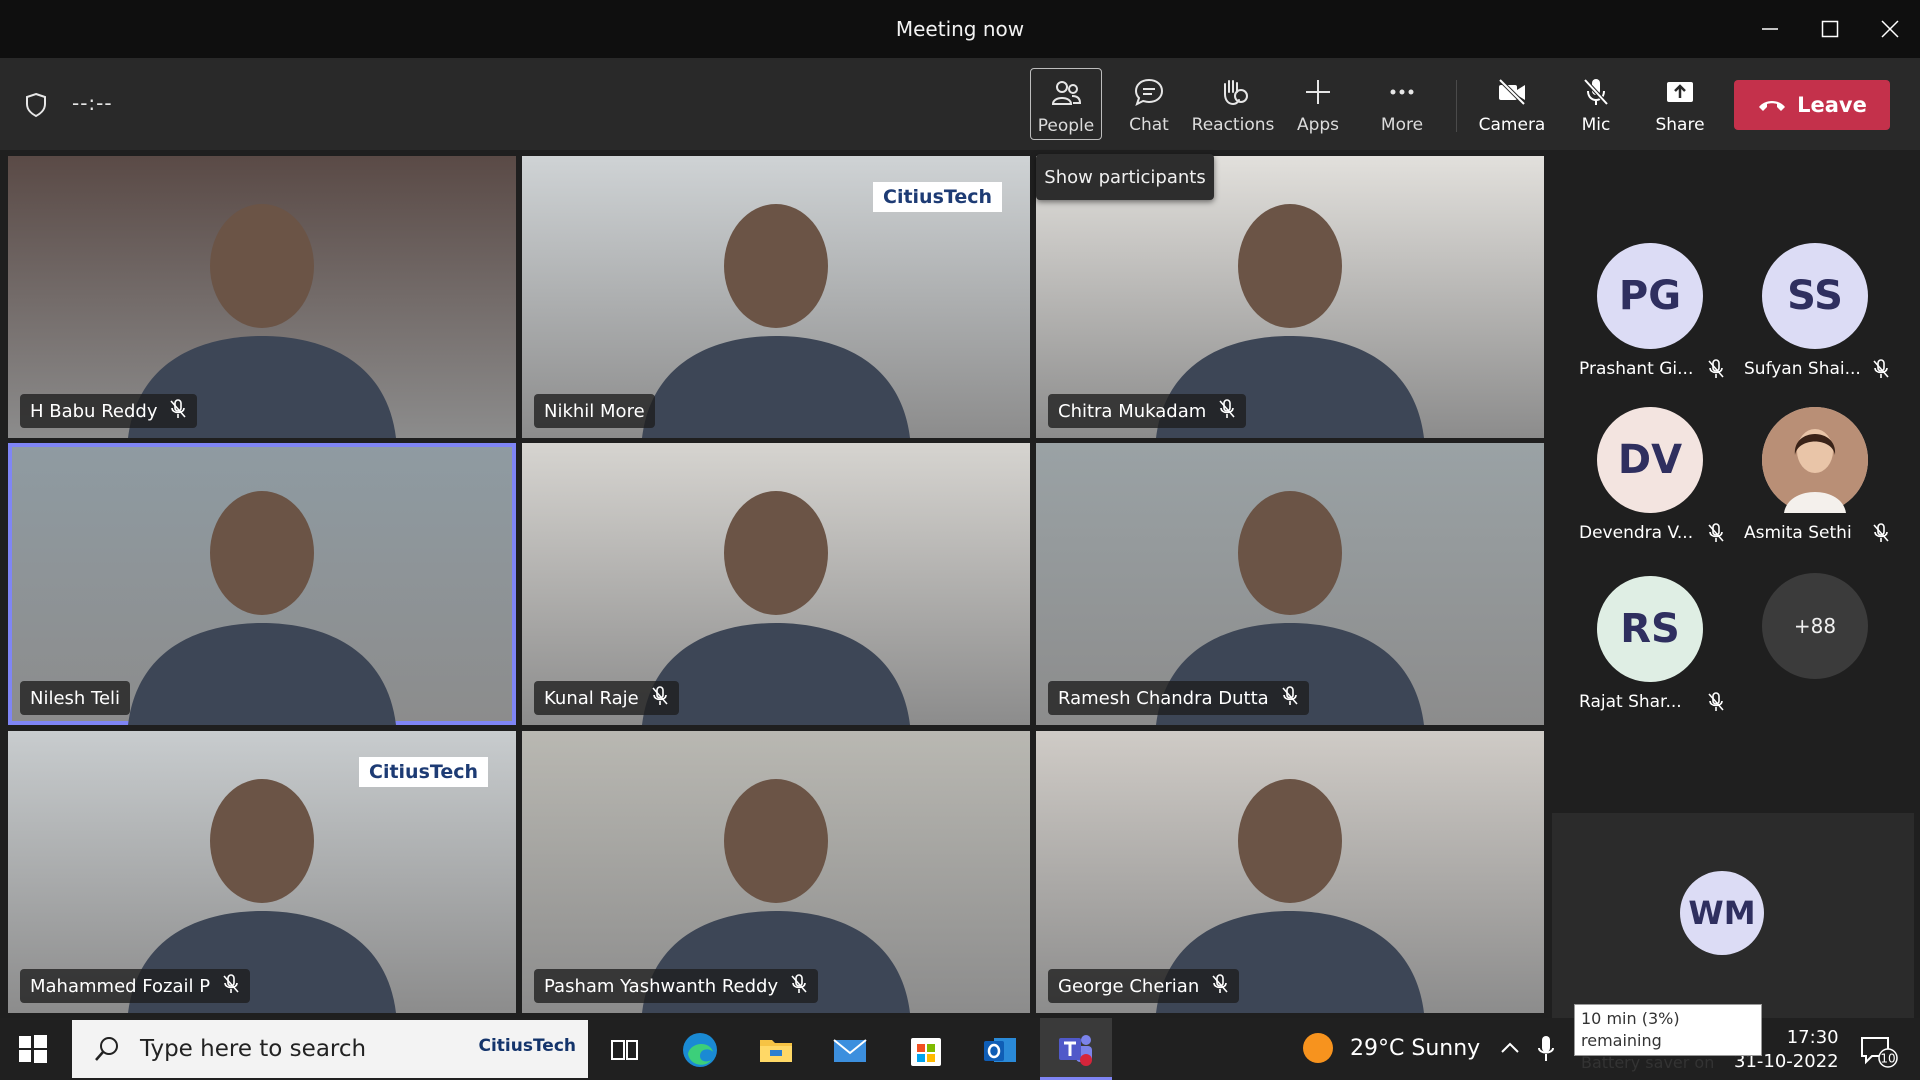 This screenshot has width=1920, height=1080. I want to click on participant-name-tag: Nikhil More, so click(594, 411).